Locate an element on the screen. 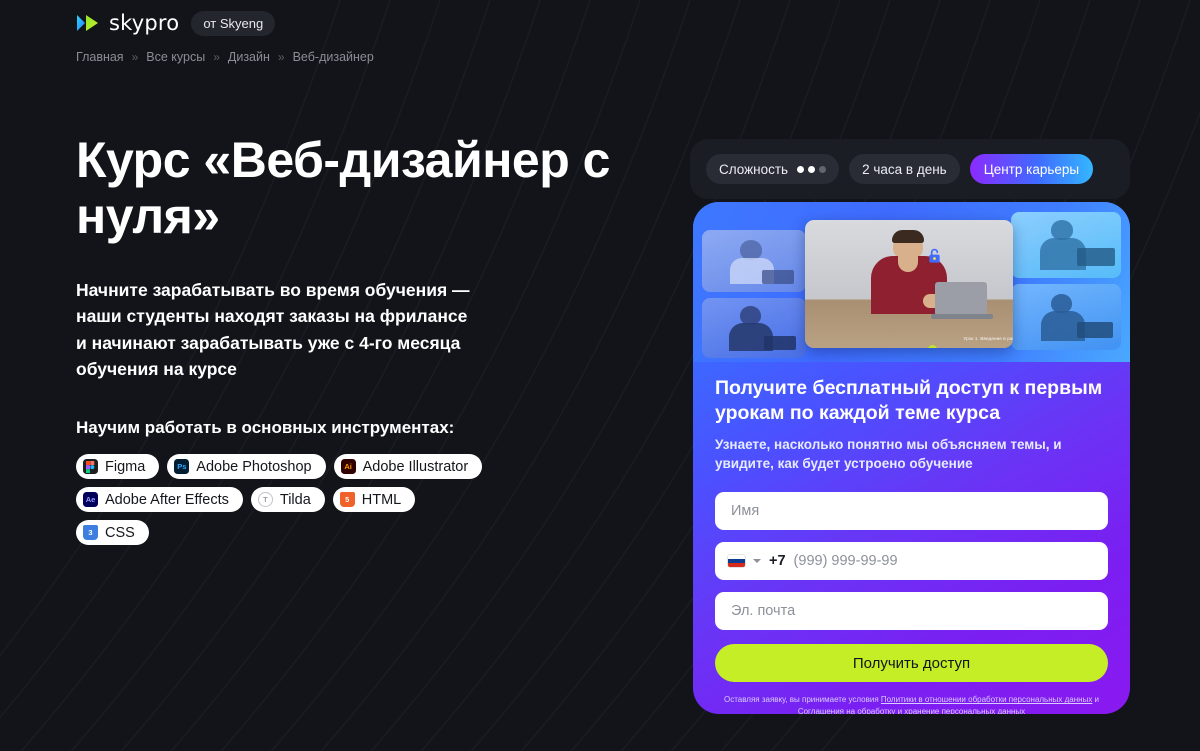 The image size is (1200, 751). email-field-wrapper: Эл. почта is located at coordinates (911, 611).